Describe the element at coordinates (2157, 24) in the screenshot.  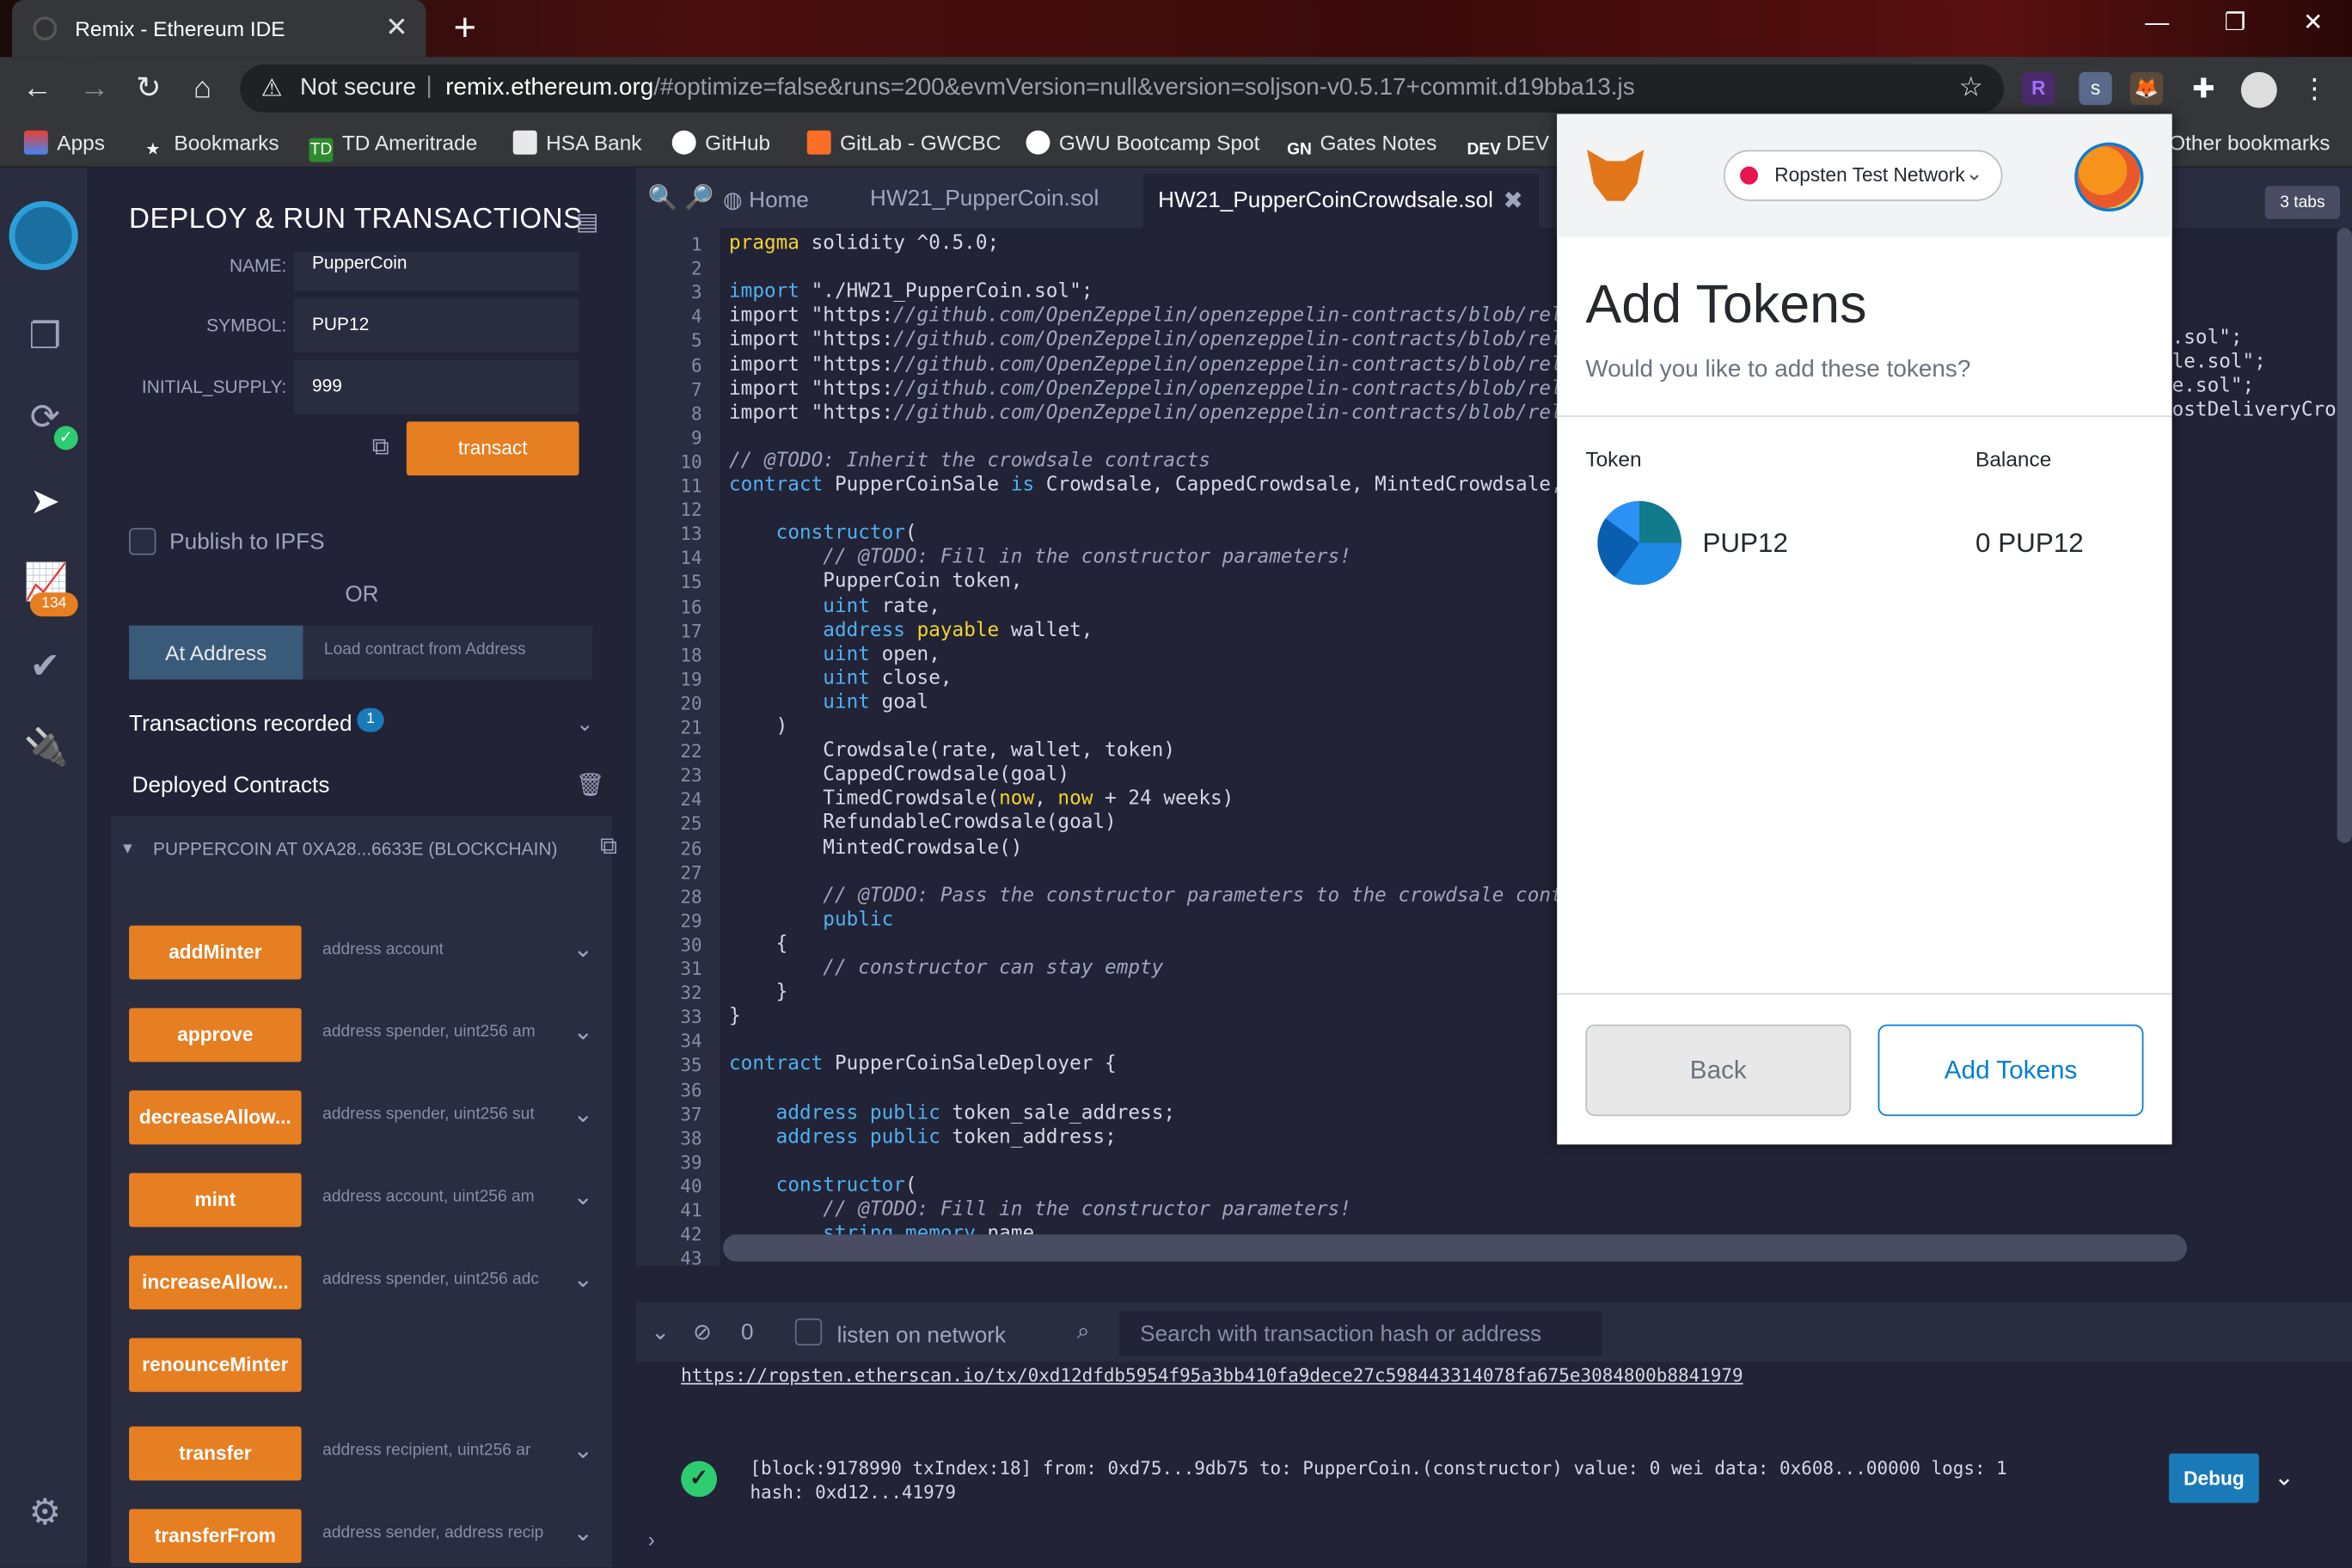
I see `minimize-icon: —` at that location.